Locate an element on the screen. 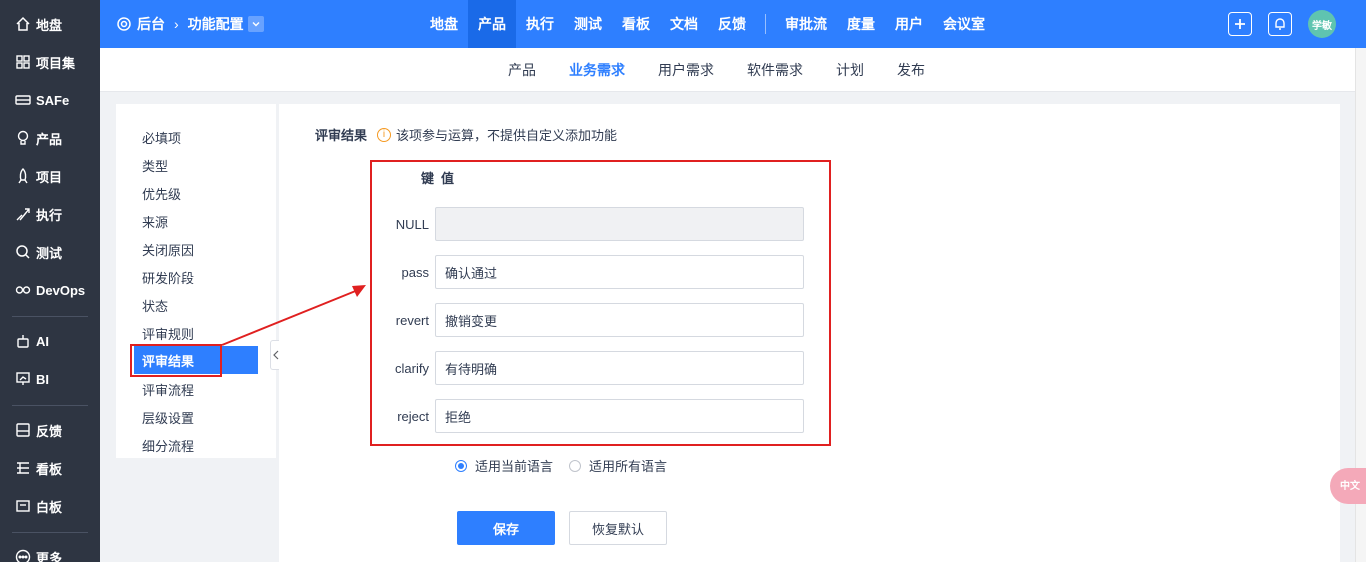 This screenshot has height=562, width=1366. nav-doc: 文档 is located at coordinates (684, 24).